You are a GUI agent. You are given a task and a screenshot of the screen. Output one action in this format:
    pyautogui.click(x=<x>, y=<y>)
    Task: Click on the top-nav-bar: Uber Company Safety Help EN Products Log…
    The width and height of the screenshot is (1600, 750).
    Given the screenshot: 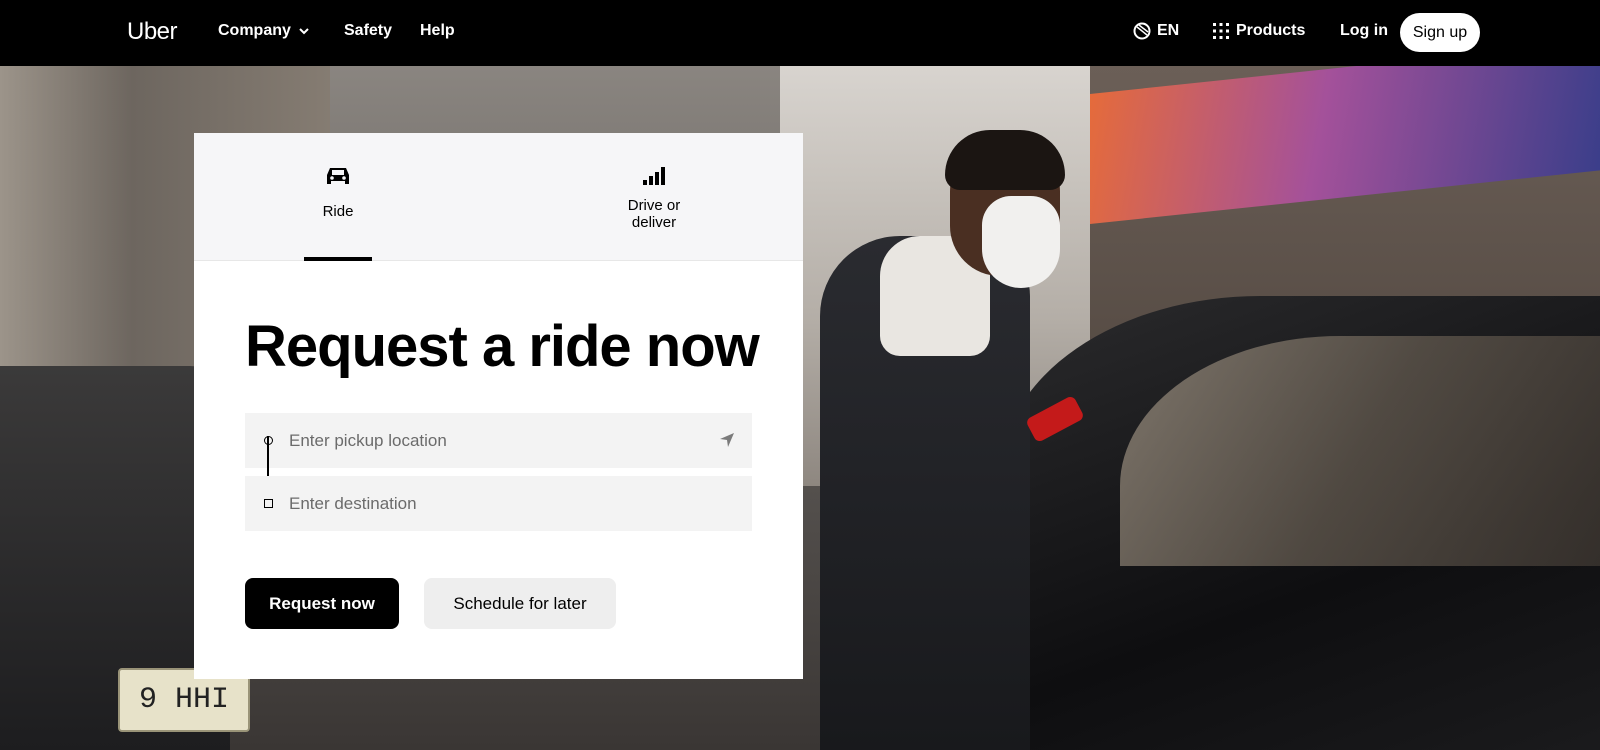 What is the action you would take?
    pyautogui.click(x=800, y=33)
    